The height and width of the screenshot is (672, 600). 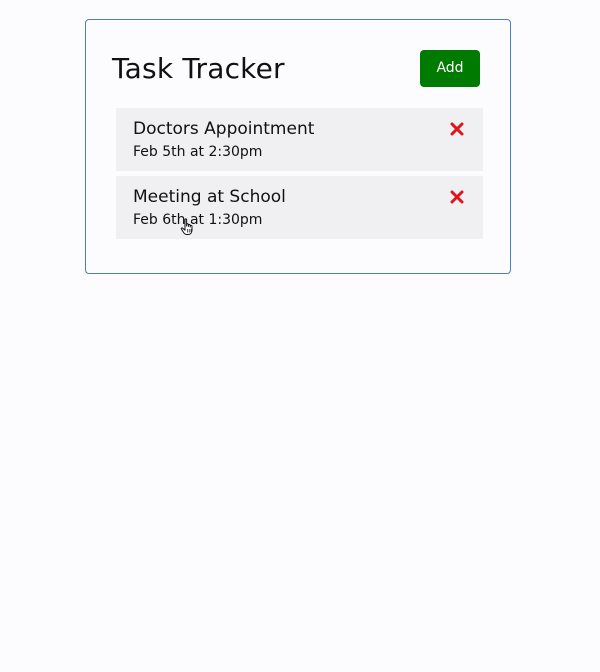 I want to click on header: Task Tracker Add, so click(x=296, y=69).